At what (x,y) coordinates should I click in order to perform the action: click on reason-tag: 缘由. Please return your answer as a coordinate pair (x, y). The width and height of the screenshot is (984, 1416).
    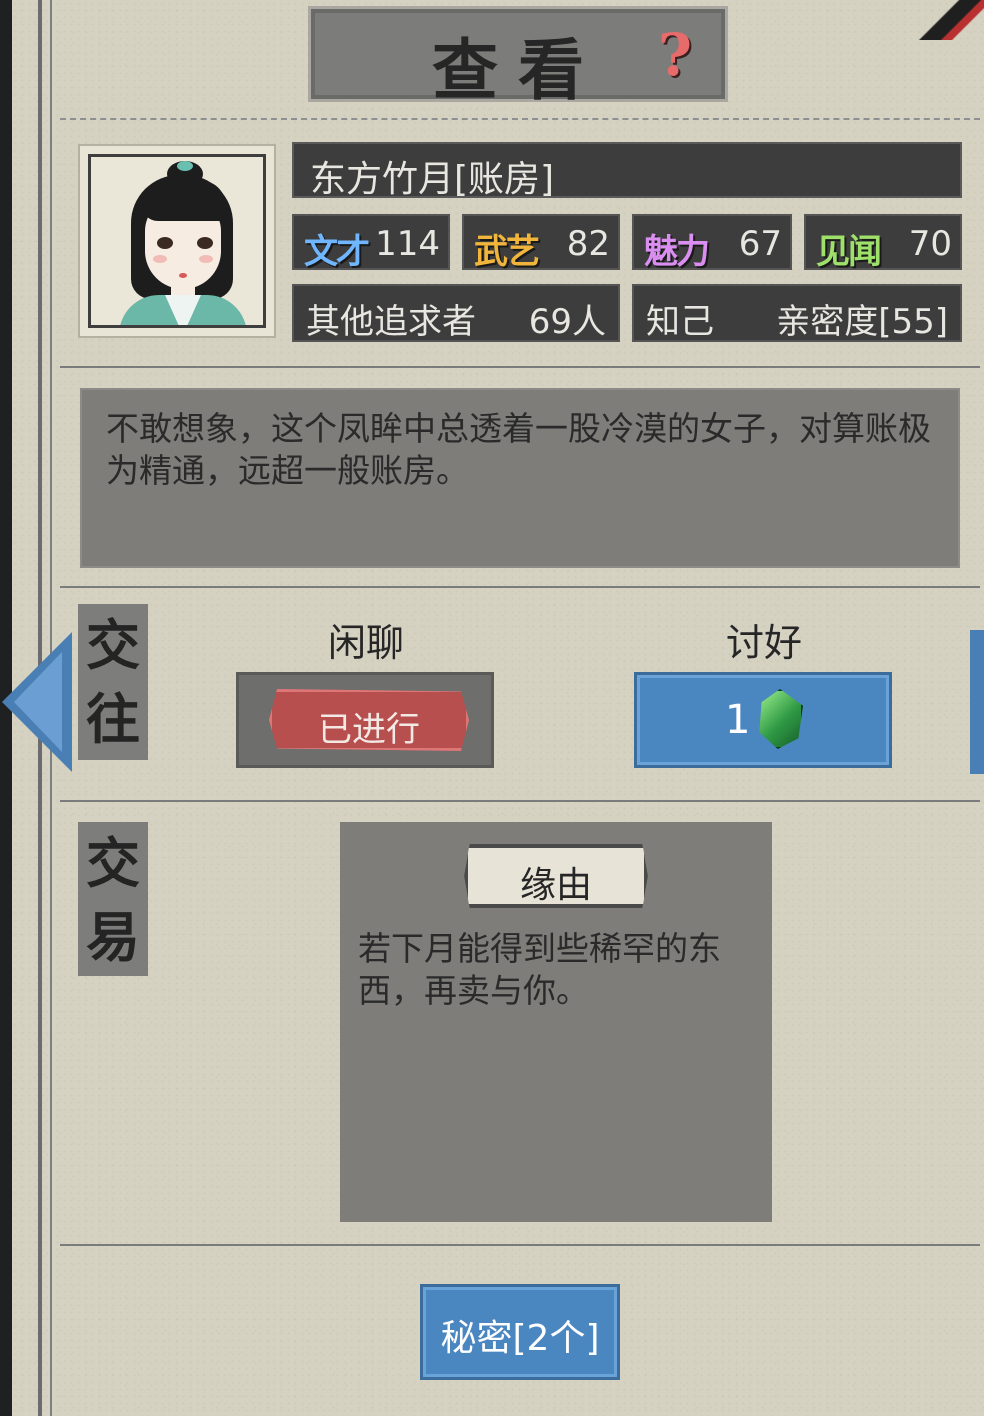
    Looking at the image, I should click on (556, 876).